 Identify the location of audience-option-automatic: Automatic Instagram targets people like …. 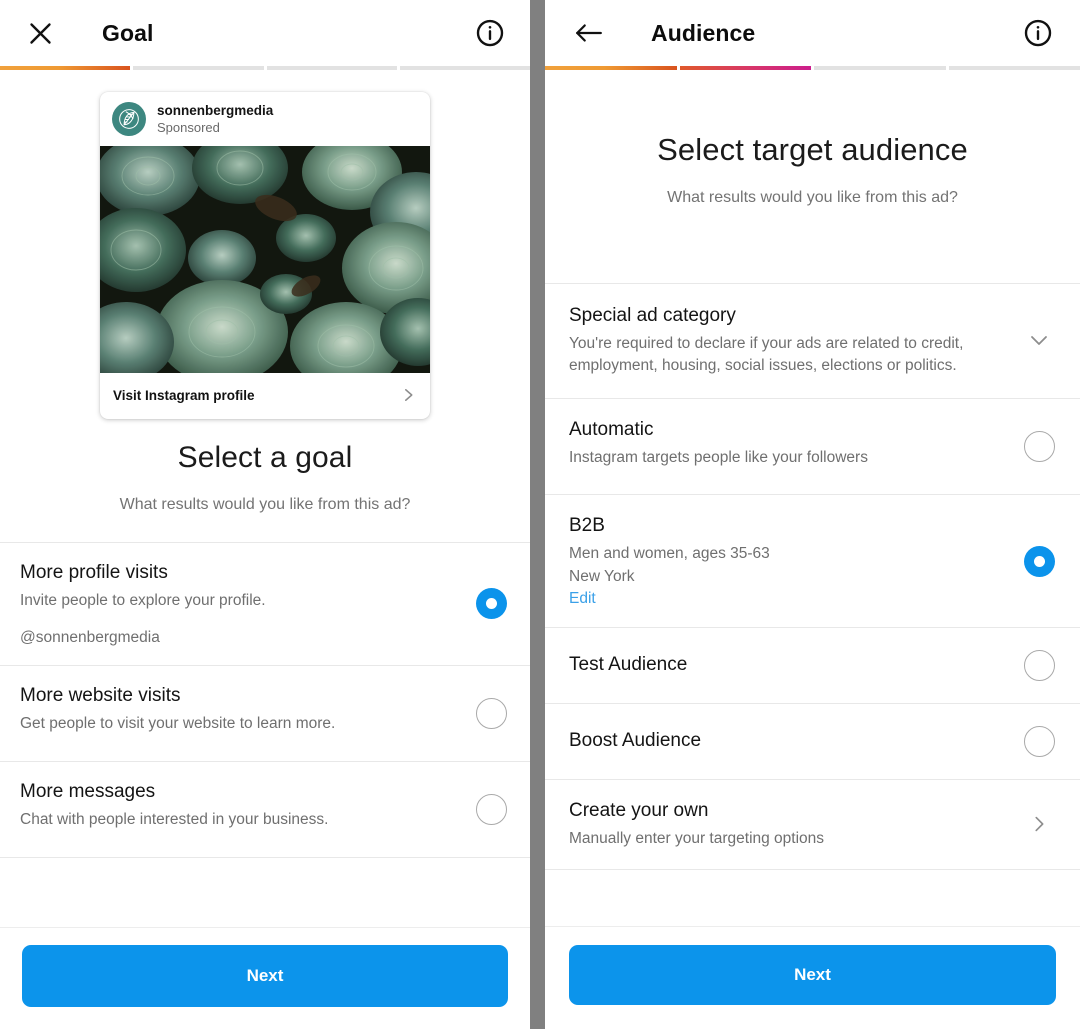
(812, 447).